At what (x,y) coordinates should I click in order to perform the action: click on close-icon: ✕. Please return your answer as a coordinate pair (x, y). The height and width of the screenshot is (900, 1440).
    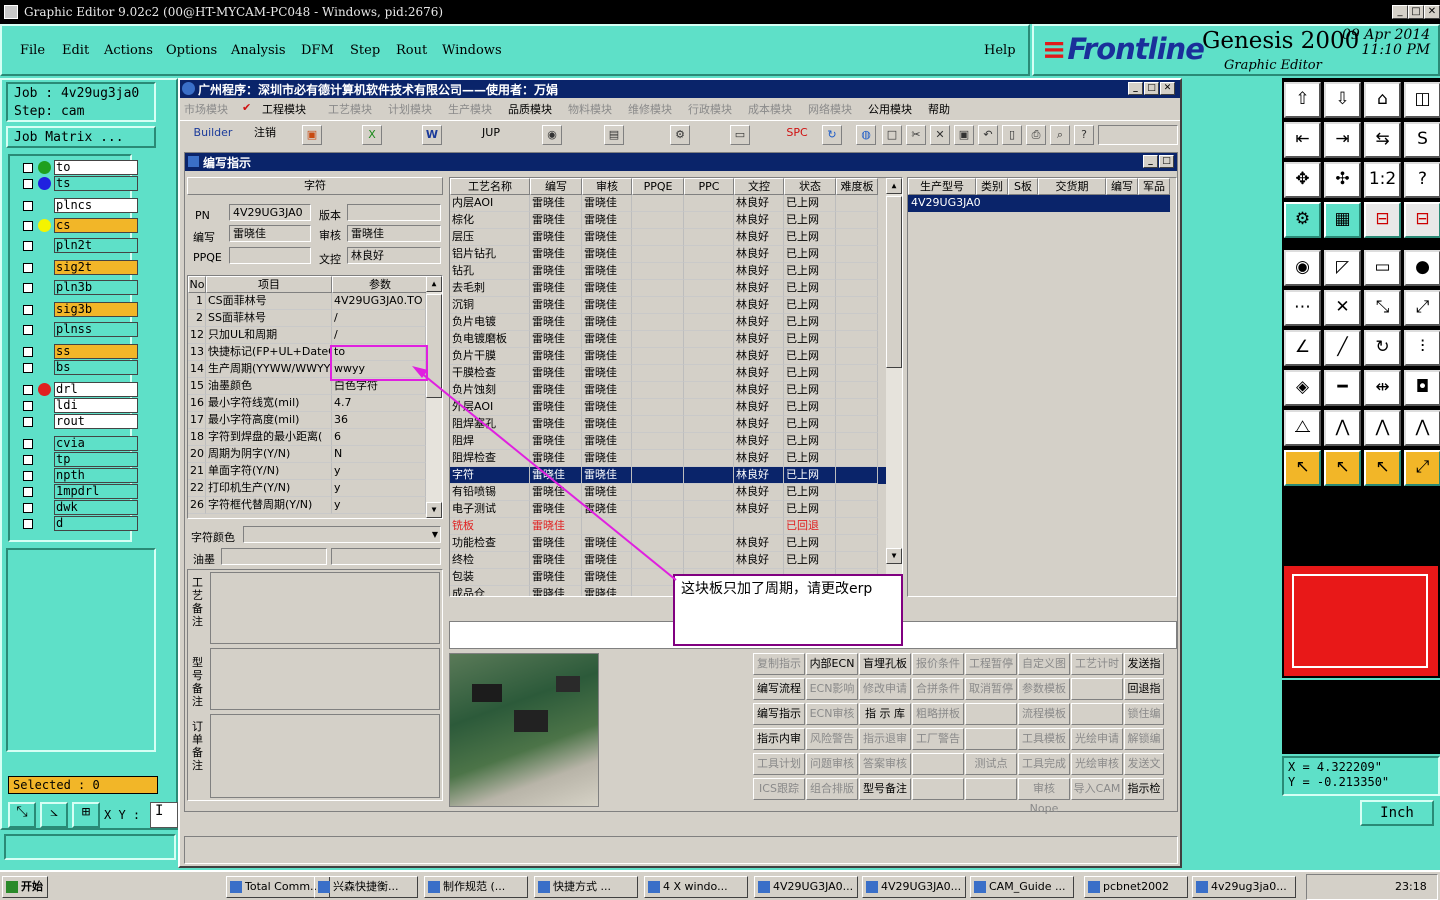
    Looking at the image, I should click on (1432, 12).